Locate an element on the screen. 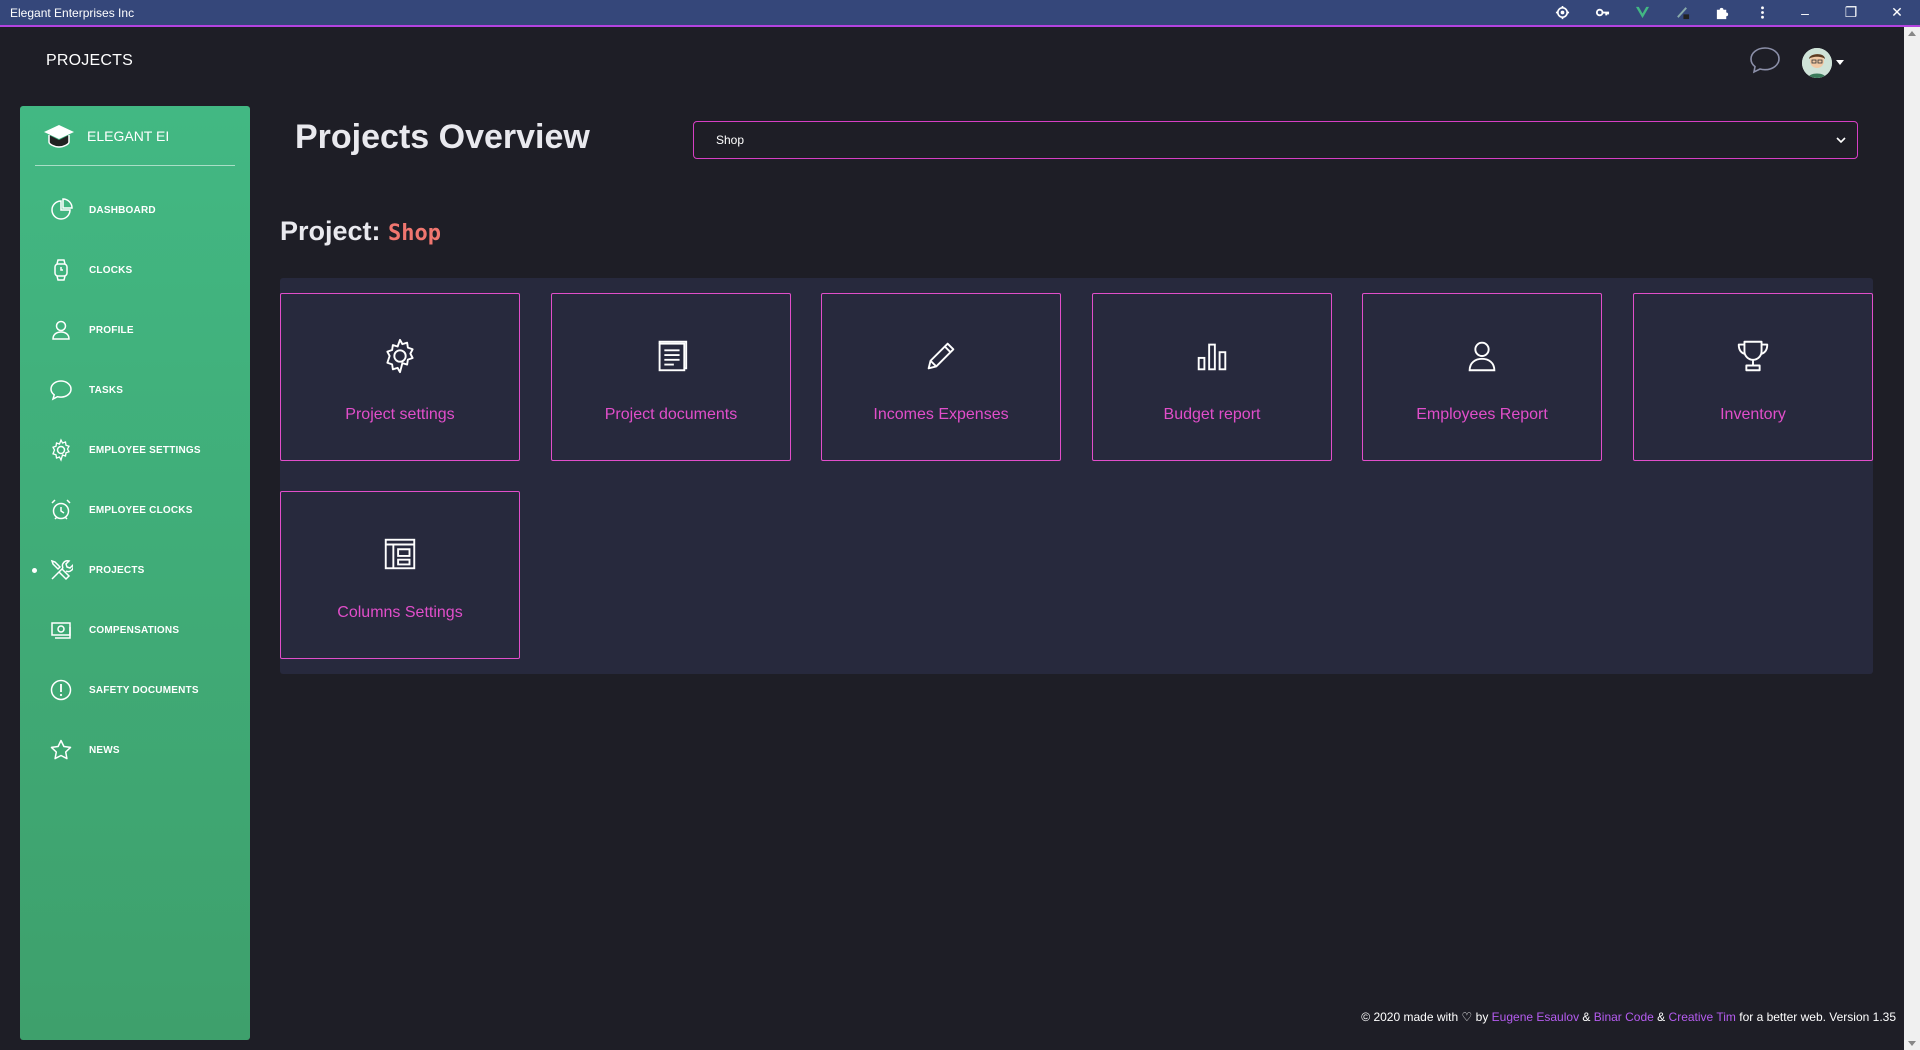 The width and height of the screenshot is (1920, 1050). alarm-clock-icon is located at coordinates (61, 510).